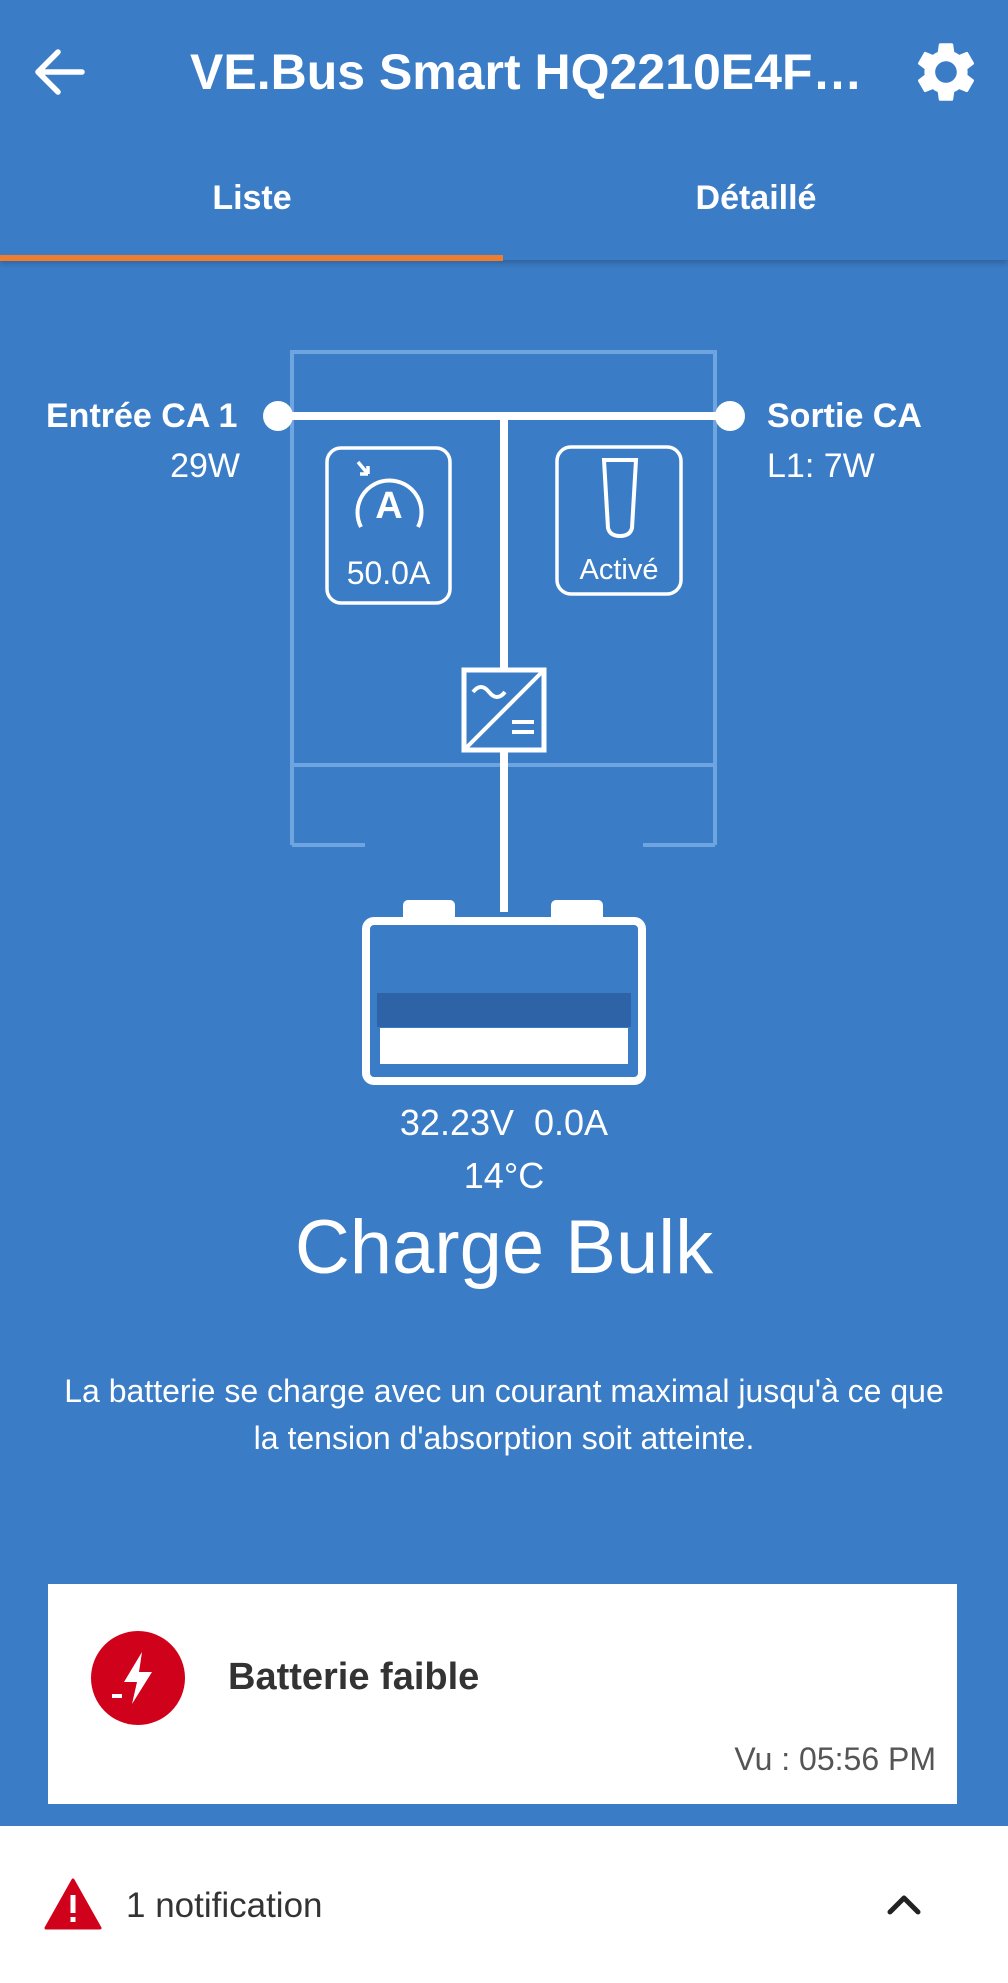 The image size is (1008, 1983). What do you see at coordinates (504, 1247) in the screenshot?
I see `charge-state-title: Charge Bulk` at bounding box center [504, 1247].